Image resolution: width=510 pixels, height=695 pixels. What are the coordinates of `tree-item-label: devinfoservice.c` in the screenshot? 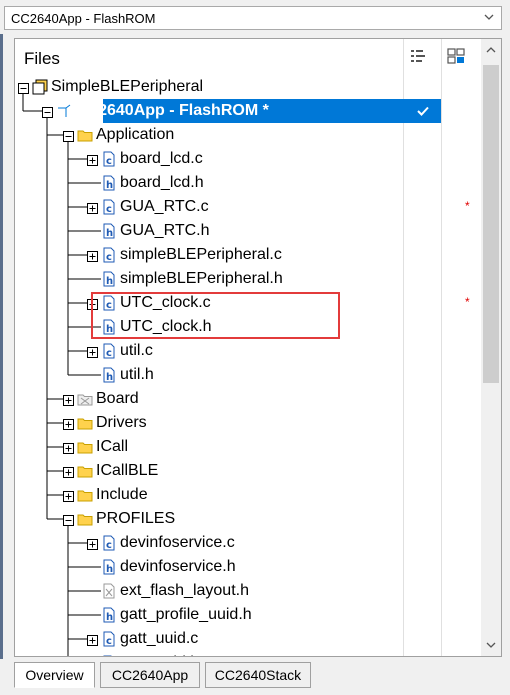 It's located at (177, 542).